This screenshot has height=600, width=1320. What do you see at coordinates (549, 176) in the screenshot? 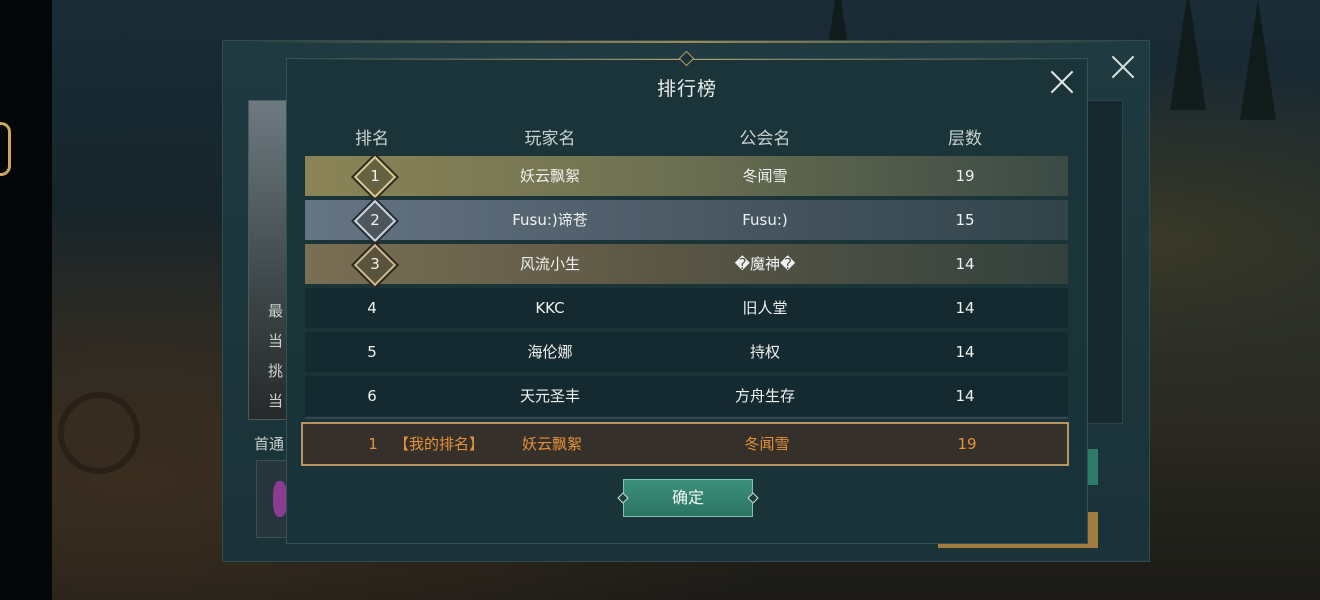
I see `player-name: 妖云飘絮` at bounding box center [549, 176].